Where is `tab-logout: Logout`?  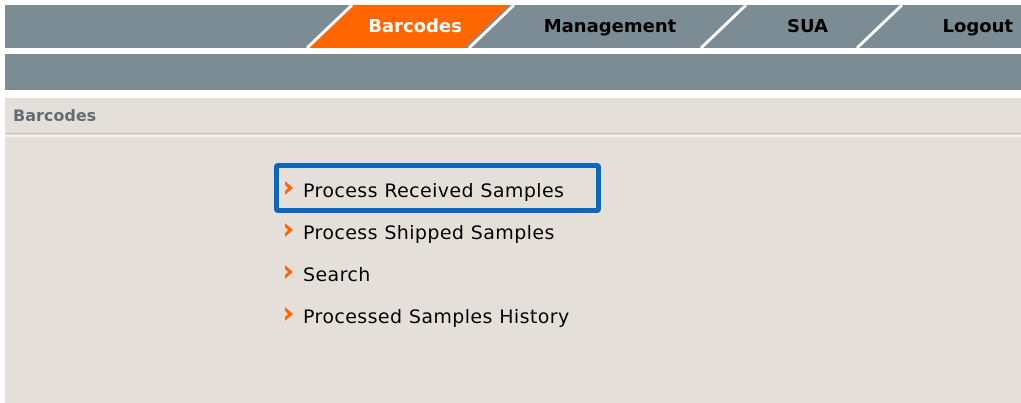 tab-logout: Logout is located at coordinates (978, 26).